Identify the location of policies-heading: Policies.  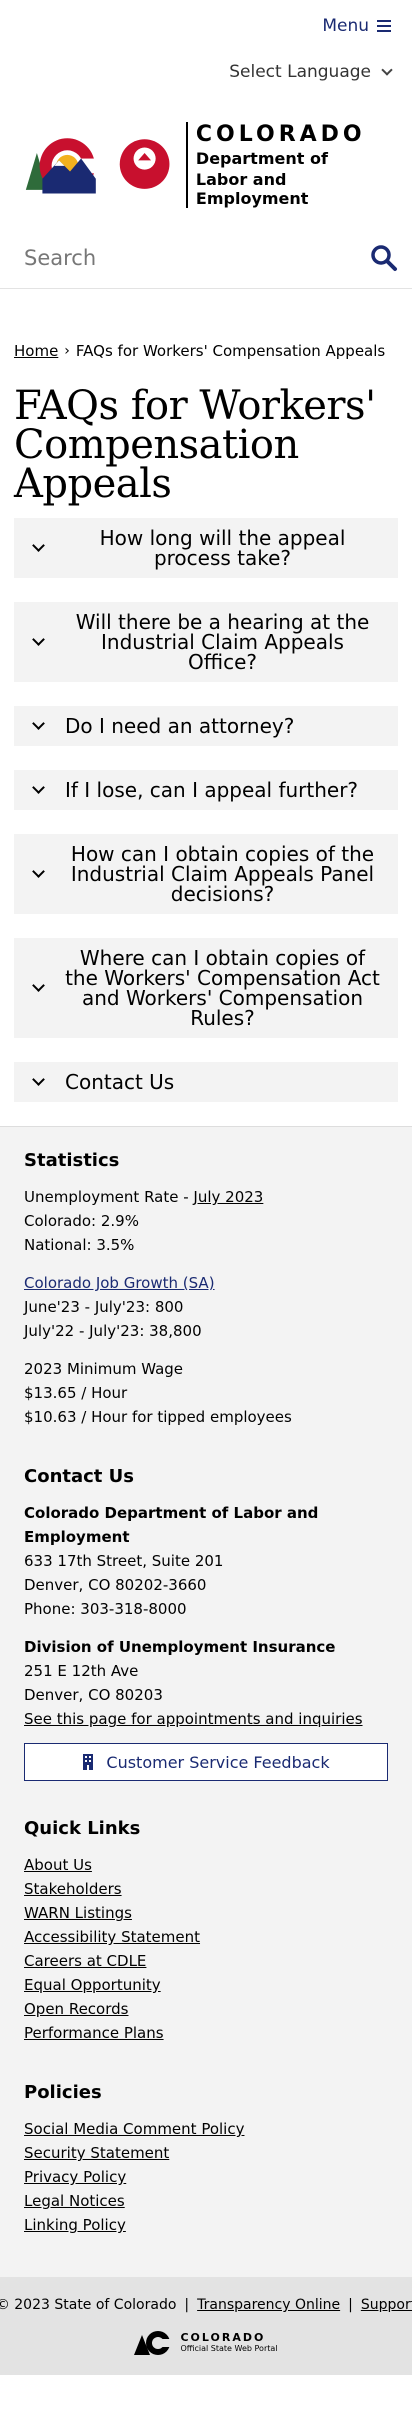
(63, 2092).